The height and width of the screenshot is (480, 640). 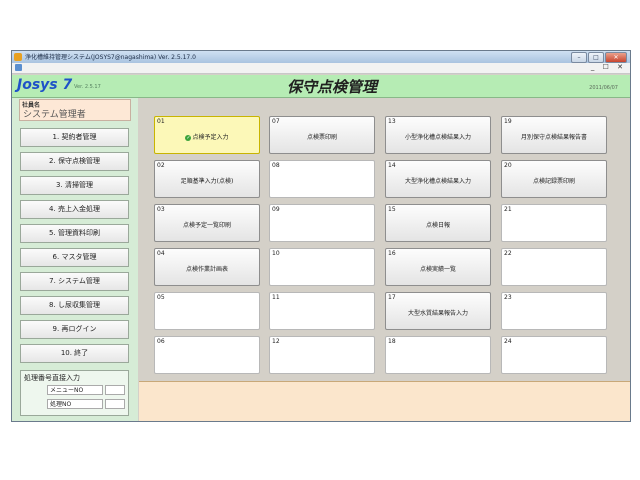 I want to click on tile-number: 22, so click(x=508, y=253).